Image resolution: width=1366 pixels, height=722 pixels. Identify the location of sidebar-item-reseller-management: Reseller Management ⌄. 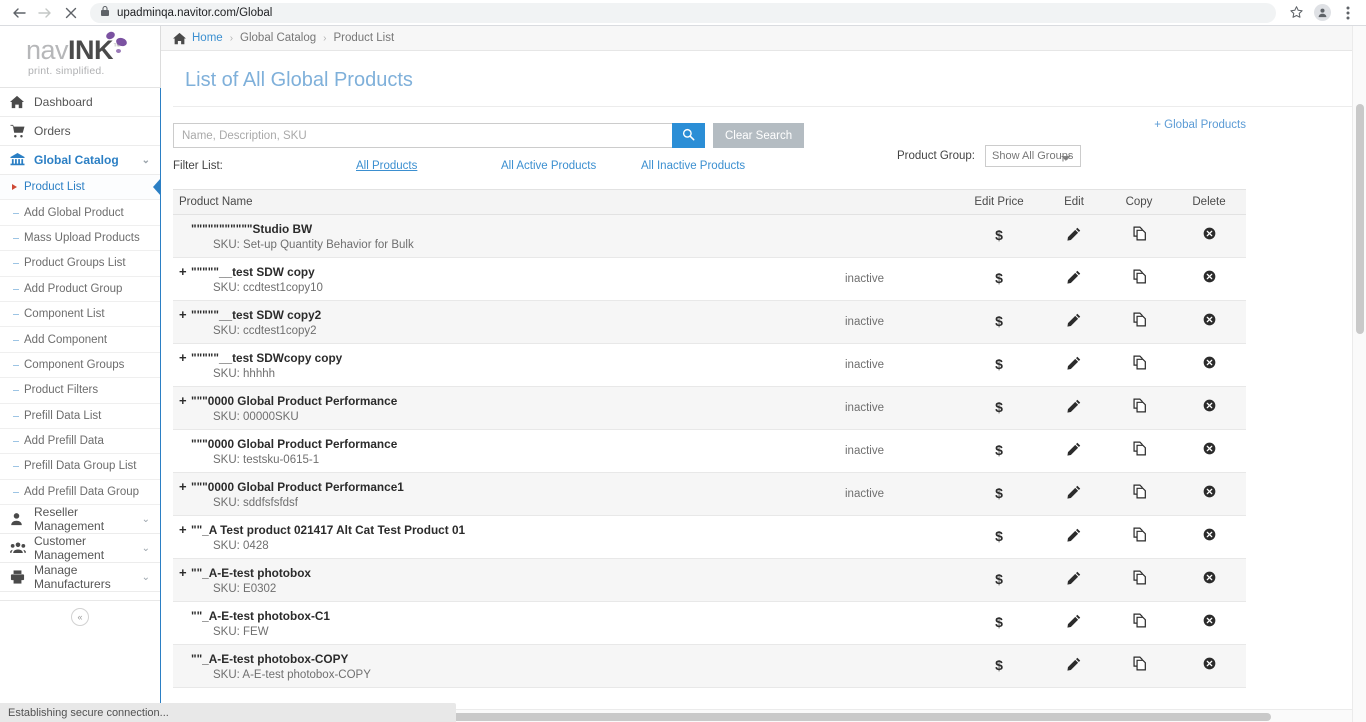
(80, 520).